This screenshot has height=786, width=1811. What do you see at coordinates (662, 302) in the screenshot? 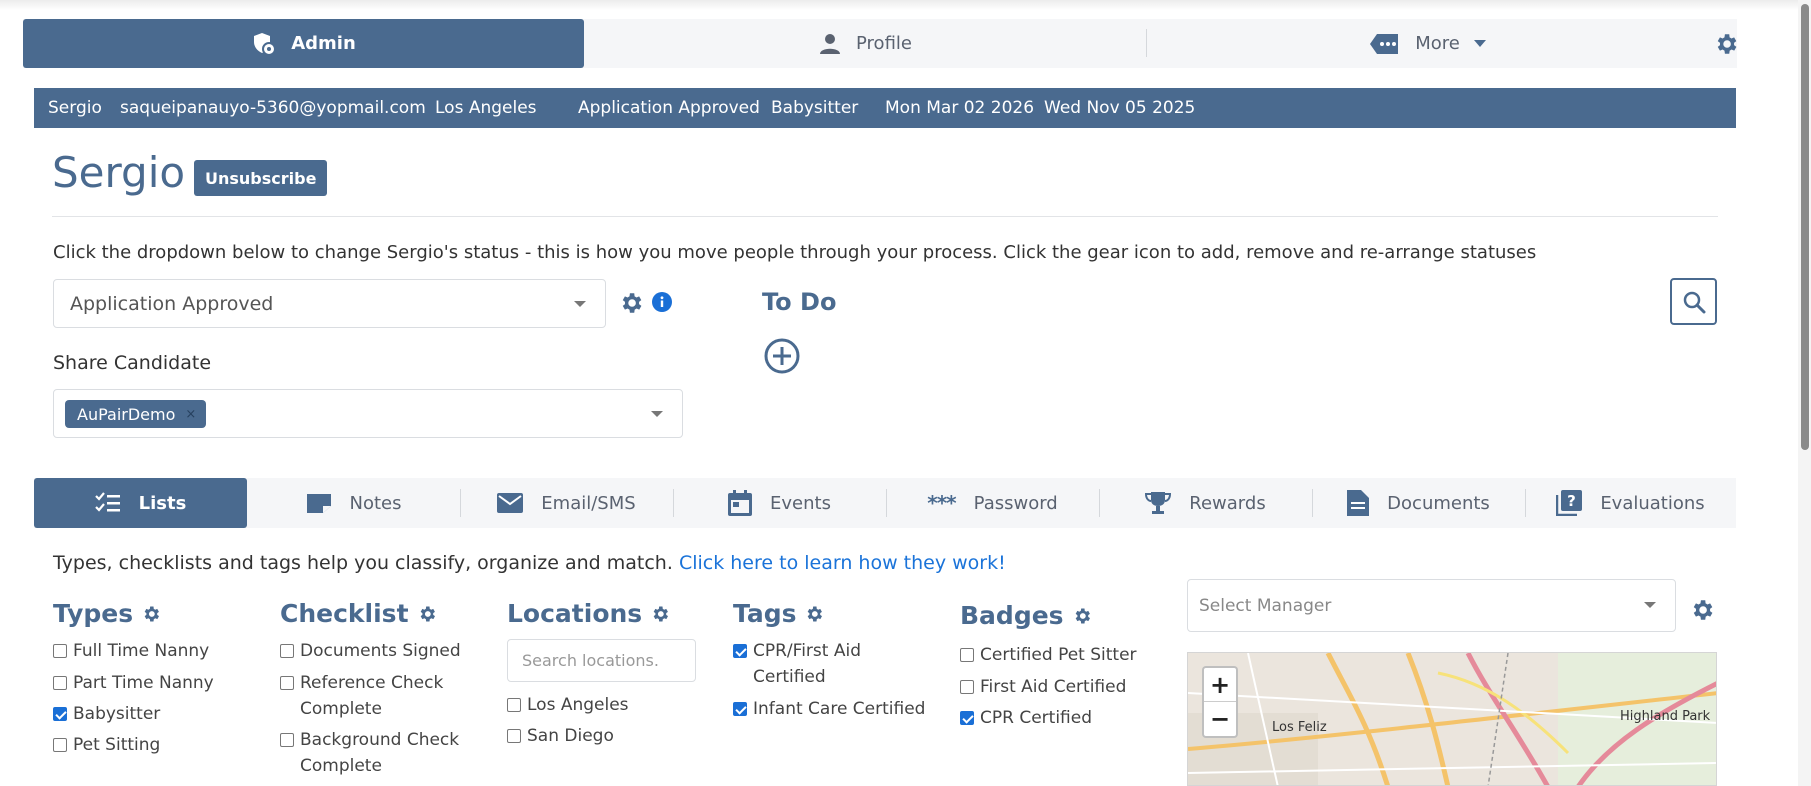
I see `info-icon` at bounding box center [662, 302].